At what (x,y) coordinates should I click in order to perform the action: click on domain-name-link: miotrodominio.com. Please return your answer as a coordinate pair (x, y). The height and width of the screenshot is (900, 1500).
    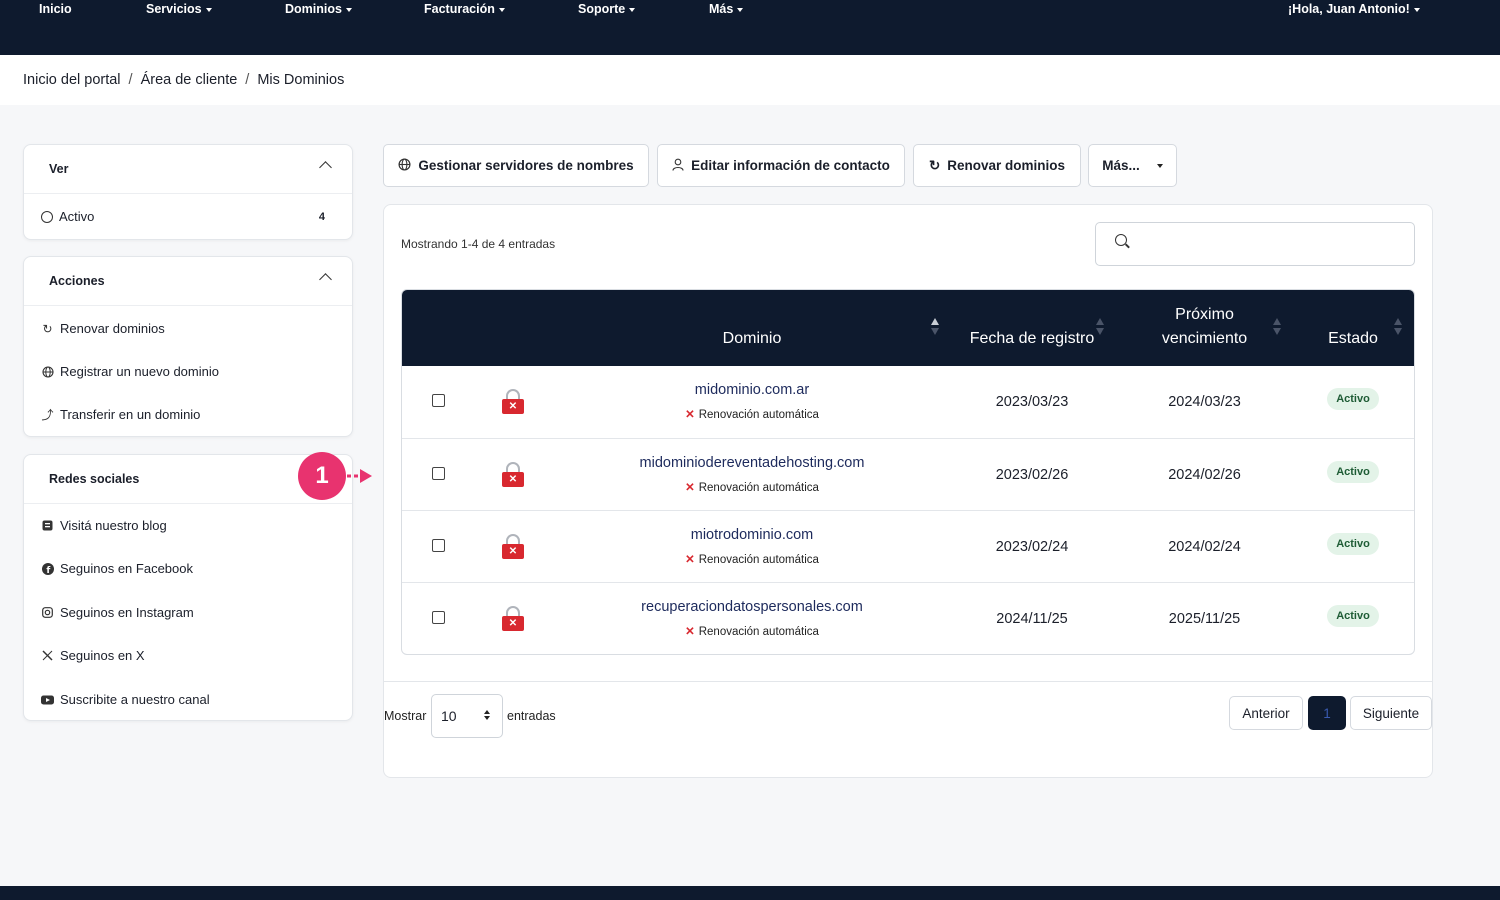
    Looking at the image, I should click on (752, 535).